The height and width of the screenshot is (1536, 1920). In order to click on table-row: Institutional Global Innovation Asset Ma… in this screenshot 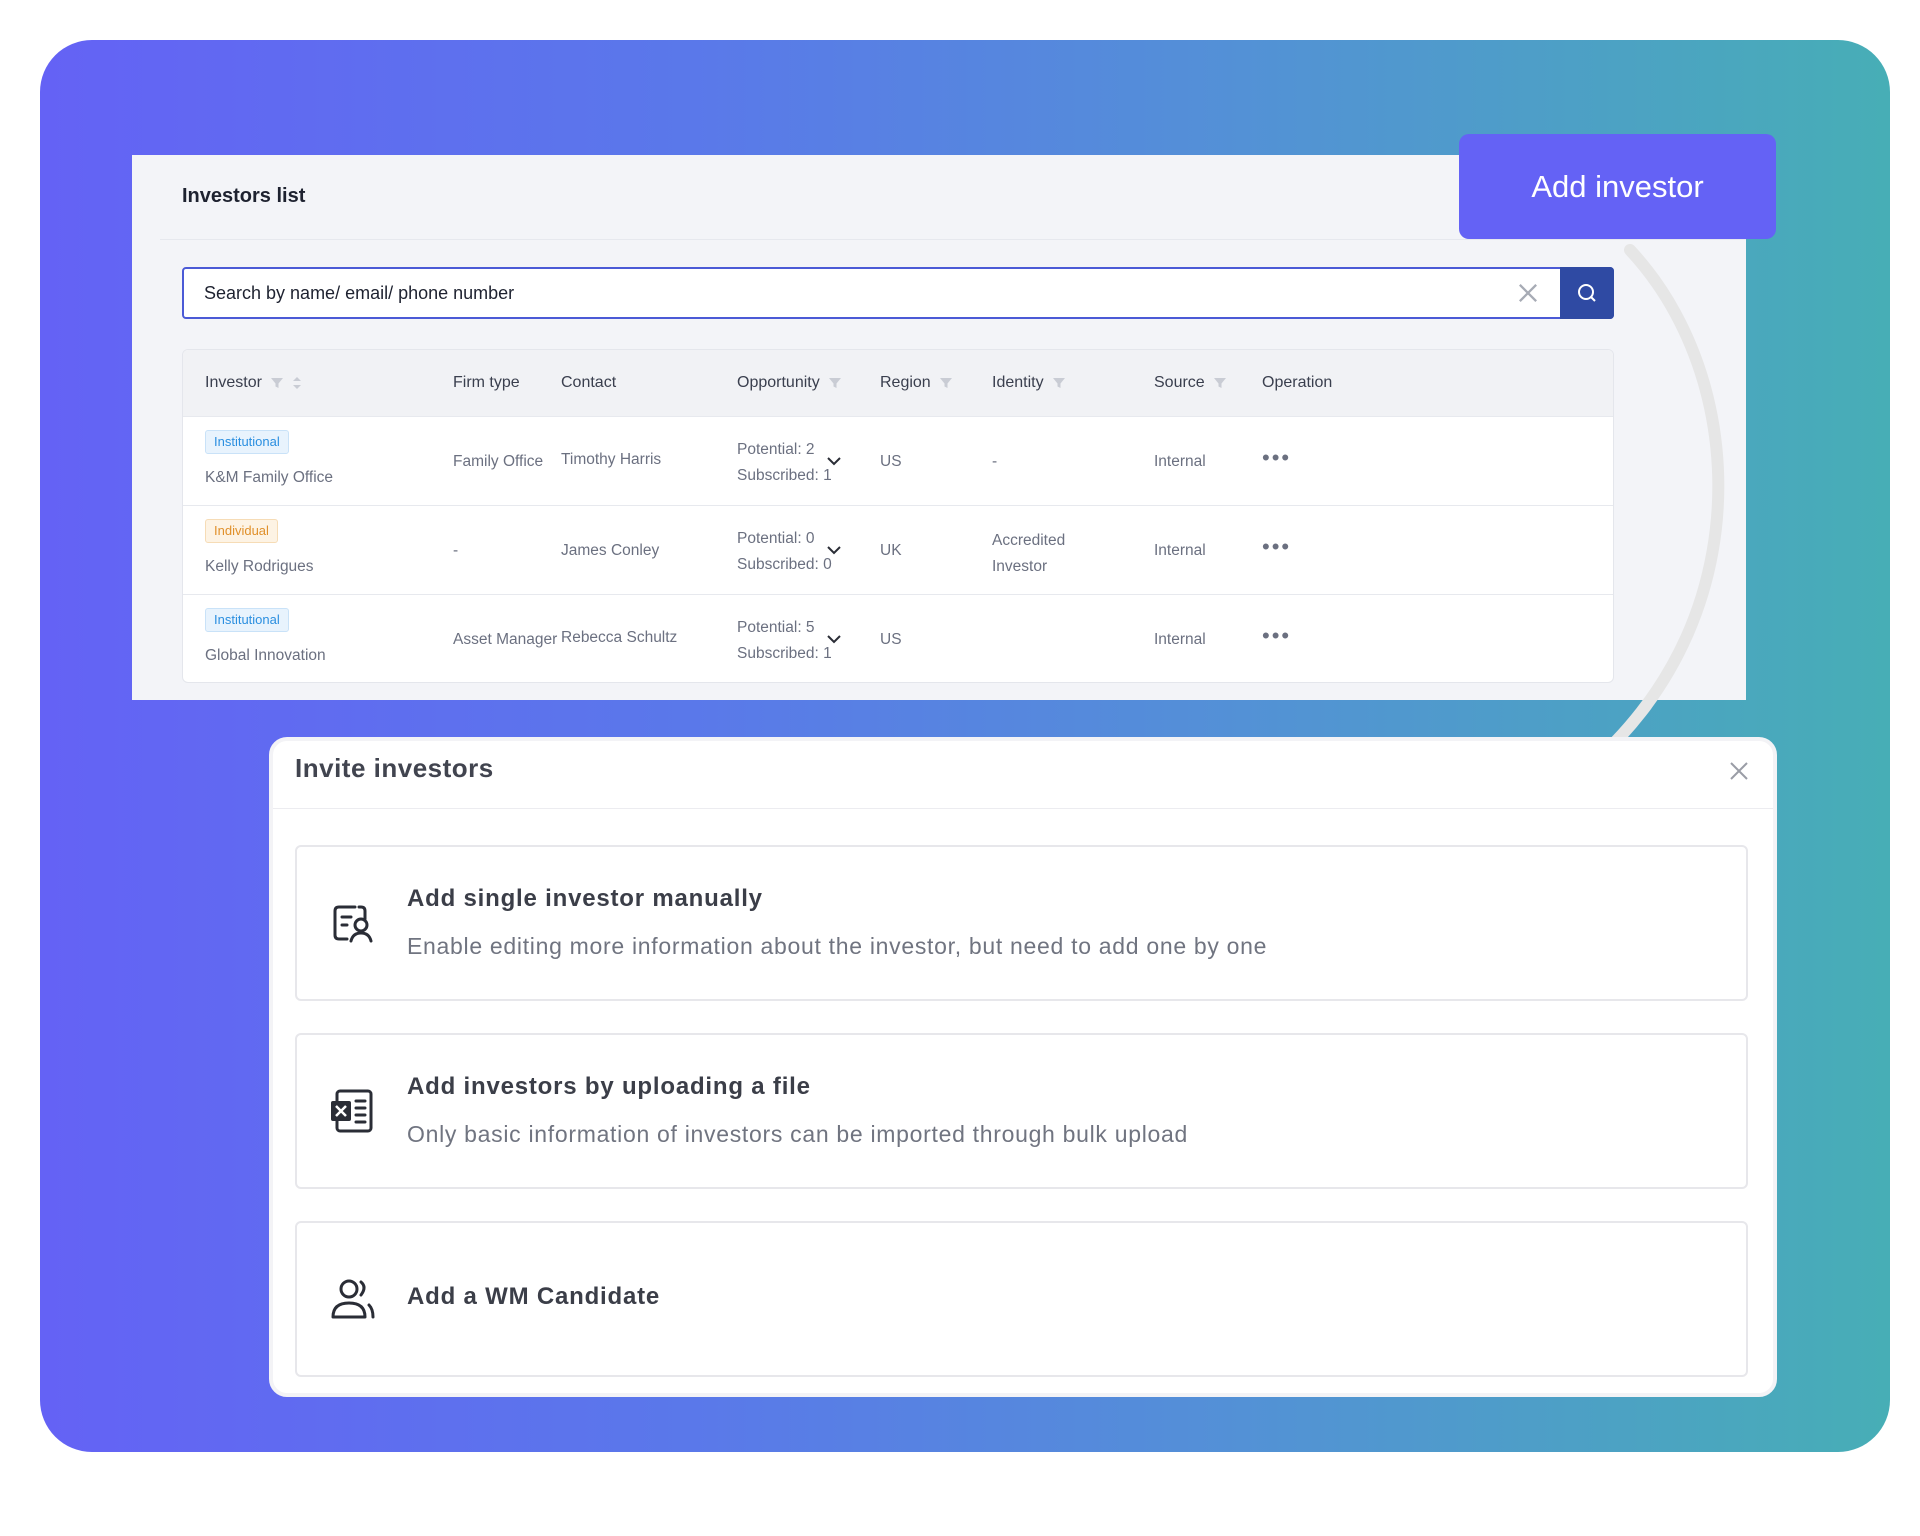, I will do `click(898, 638)`.